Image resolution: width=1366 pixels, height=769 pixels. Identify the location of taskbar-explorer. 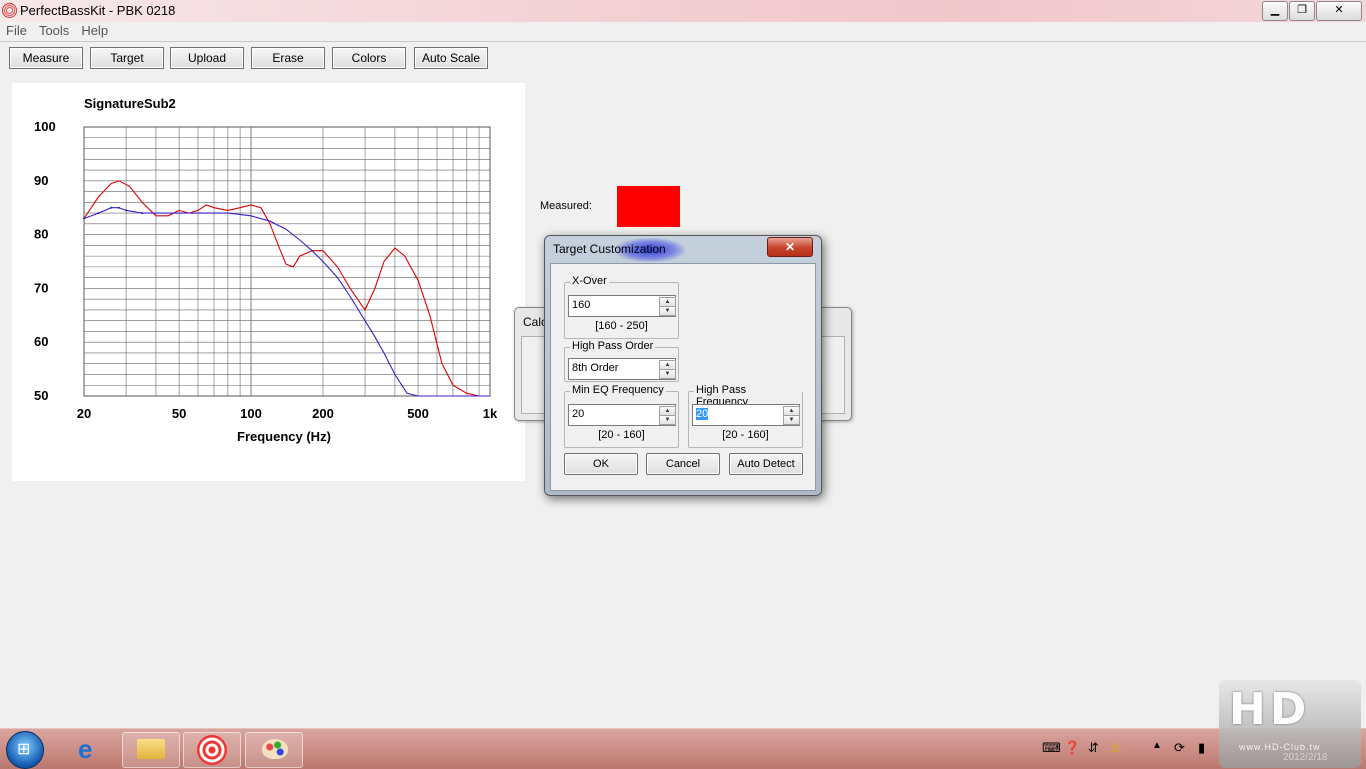
(151, 750).